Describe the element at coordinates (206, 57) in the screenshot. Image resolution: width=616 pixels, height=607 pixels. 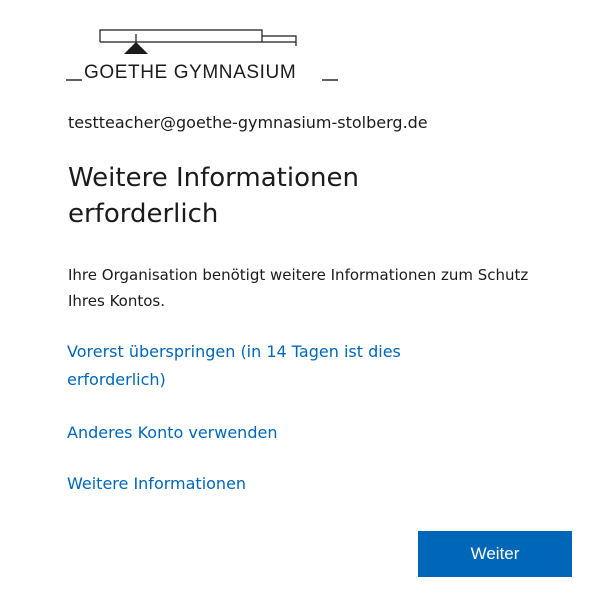
I see `goethe-gymnasium-logo: GOETHE GYMNASIUM` at that location.